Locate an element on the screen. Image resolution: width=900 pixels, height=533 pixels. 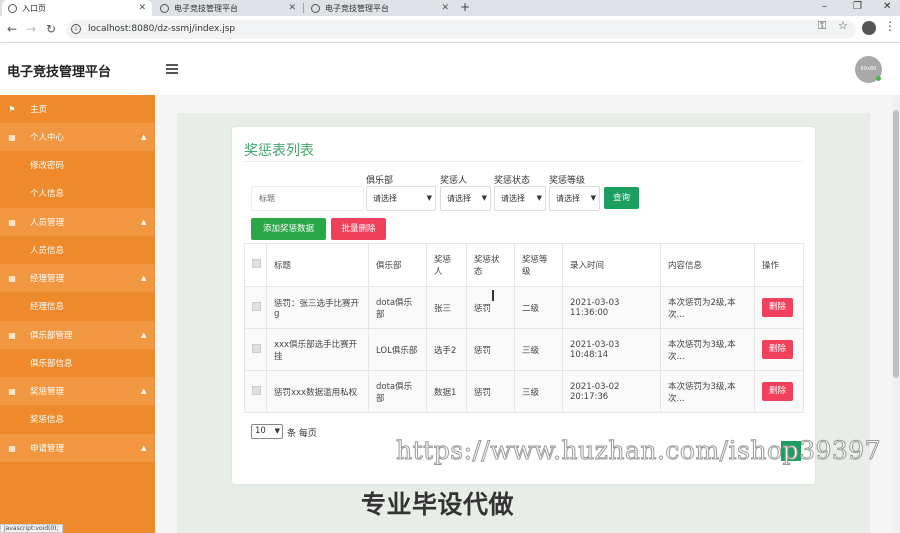
back-arrow-icon: ← is located at coordinates (12, 29).